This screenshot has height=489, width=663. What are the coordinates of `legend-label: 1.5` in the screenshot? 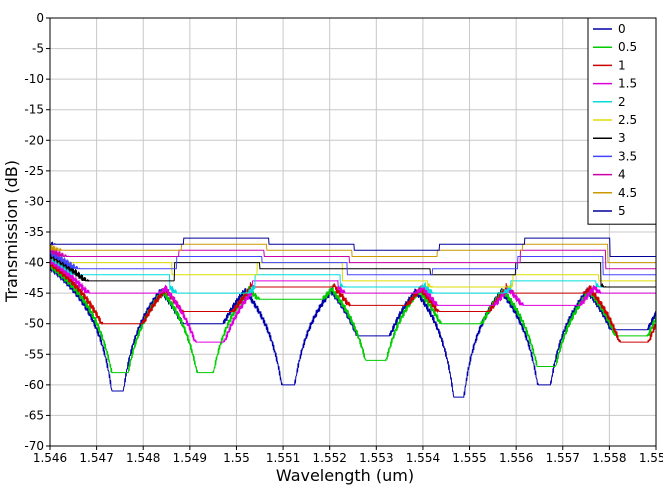 It's located at (627, 84).